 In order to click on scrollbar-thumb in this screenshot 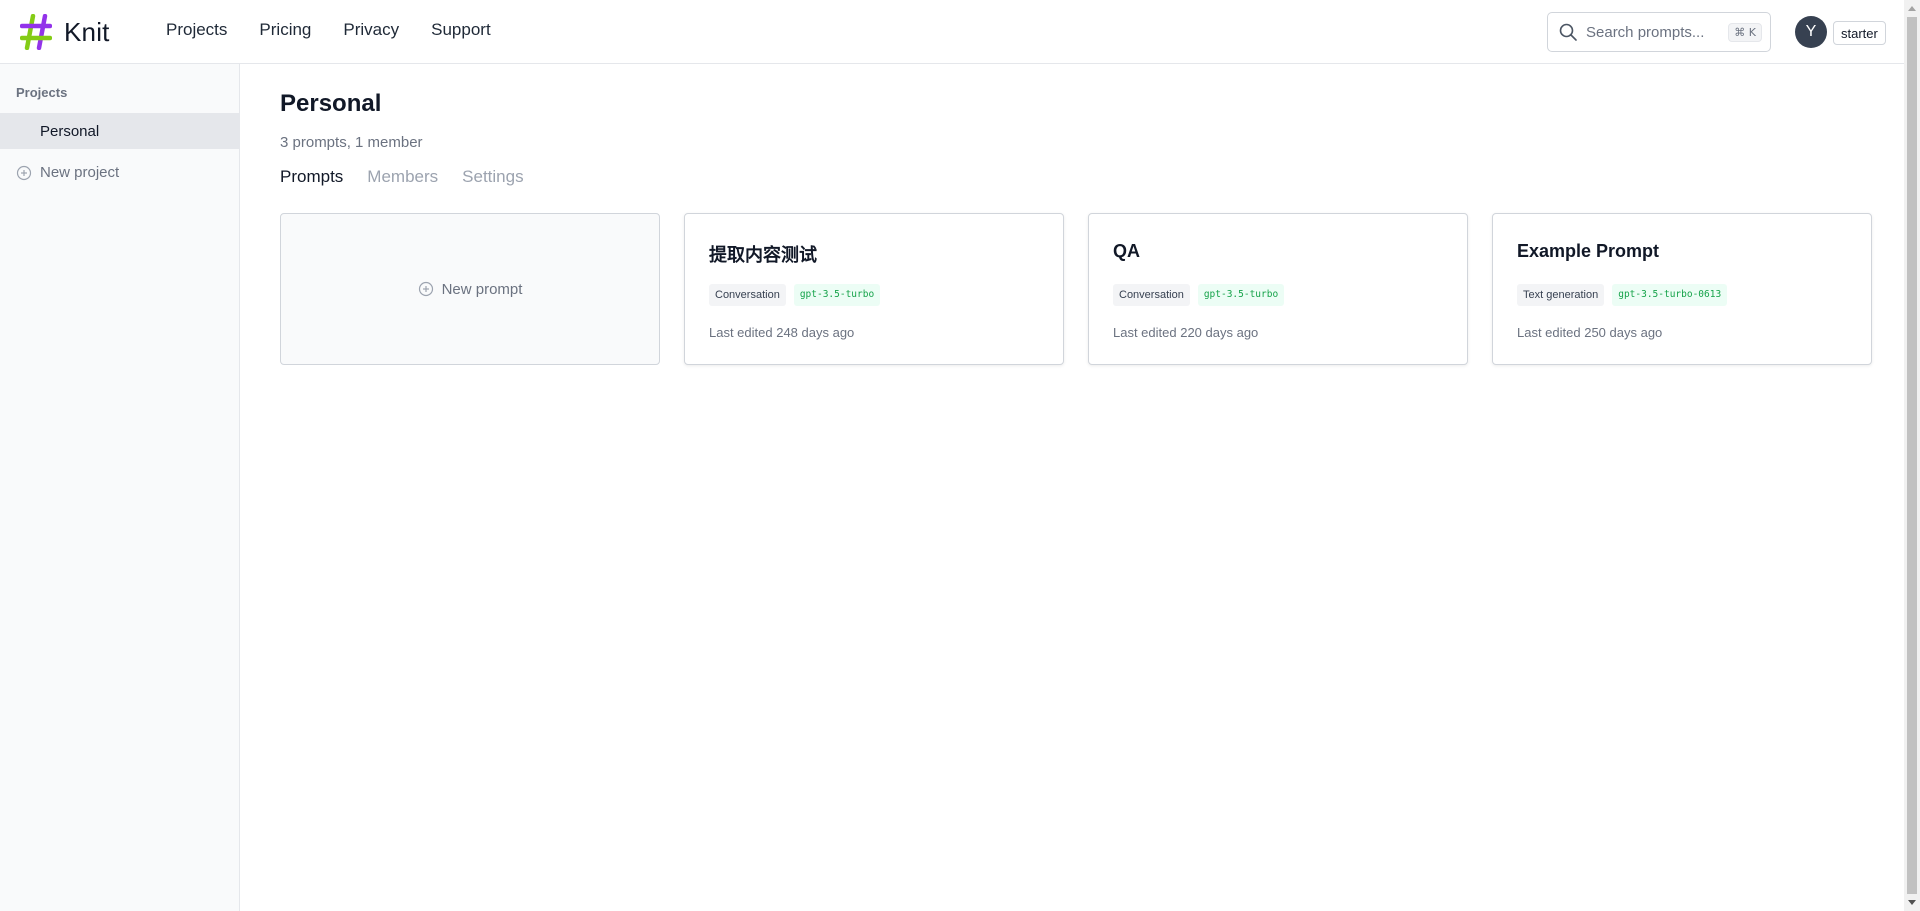, I will do `click(1912, 455)`.